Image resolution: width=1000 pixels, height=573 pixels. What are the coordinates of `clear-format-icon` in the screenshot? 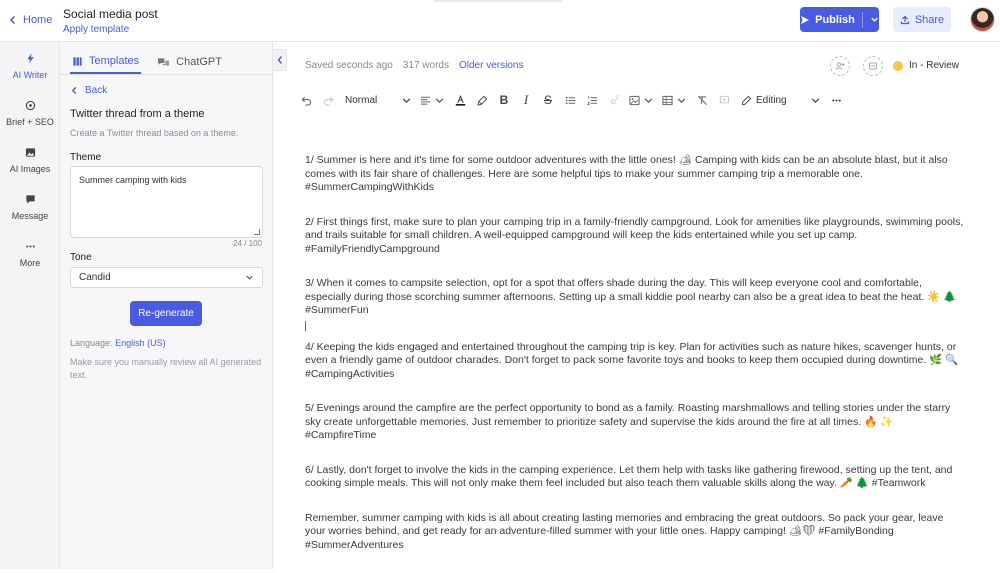 It's located at (702, 100).